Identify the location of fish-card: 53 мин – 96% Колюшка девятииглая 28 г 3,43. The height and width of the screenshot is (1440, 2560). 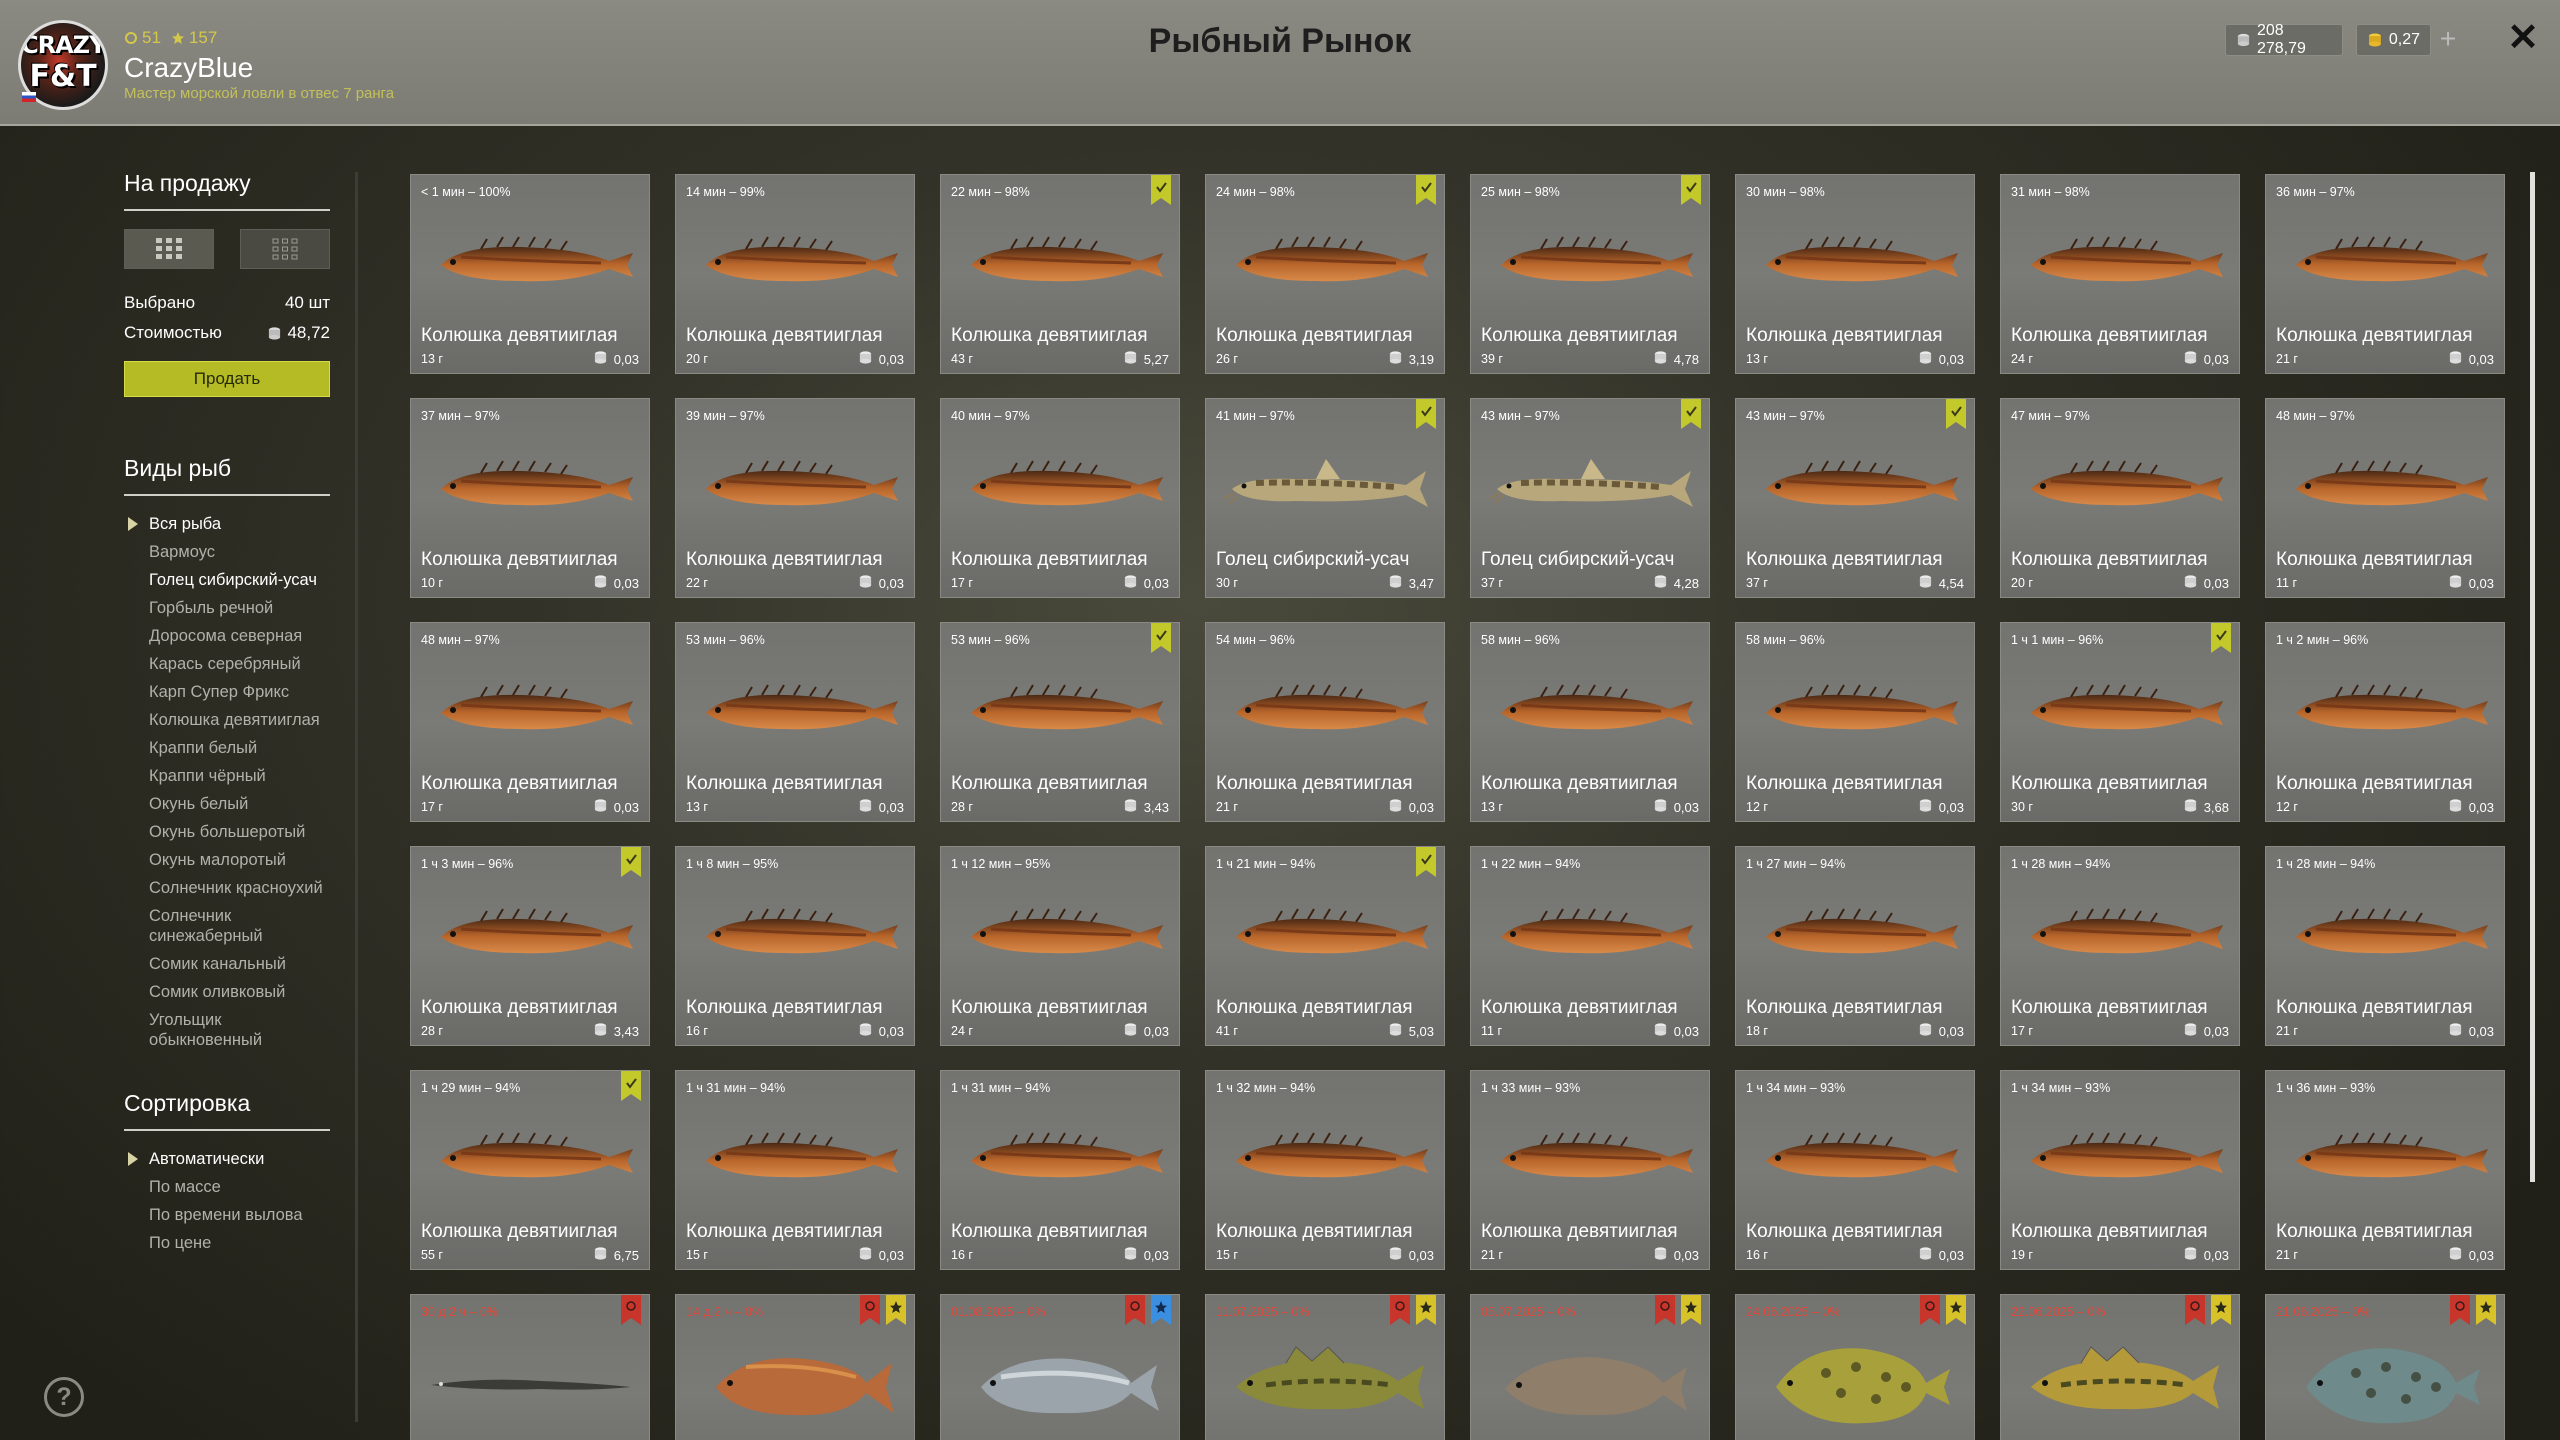
(1060, 722).